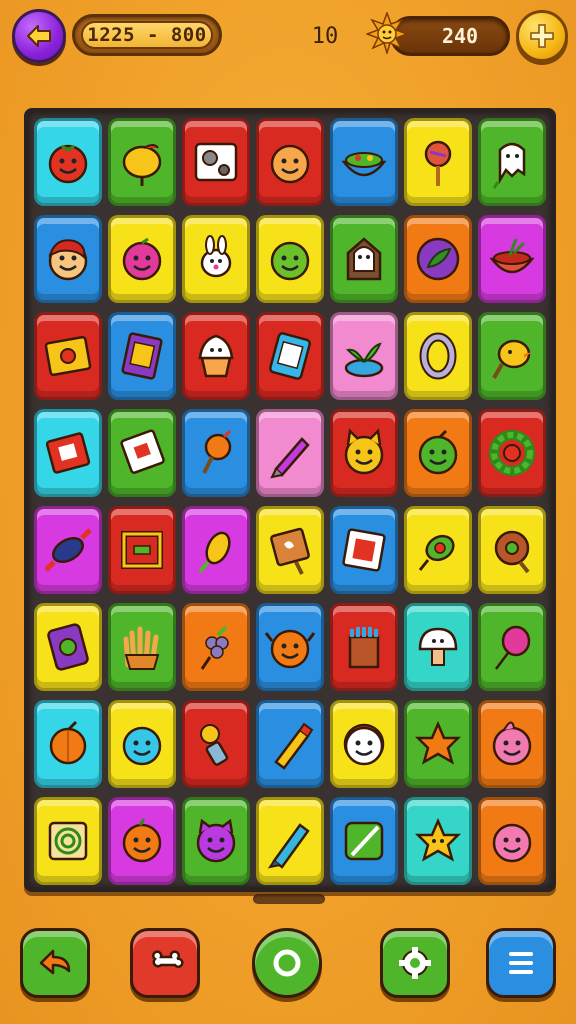 The width and height of the screenshot is (576, 1024). I want to click on red-card-icon, so click(68, 453).